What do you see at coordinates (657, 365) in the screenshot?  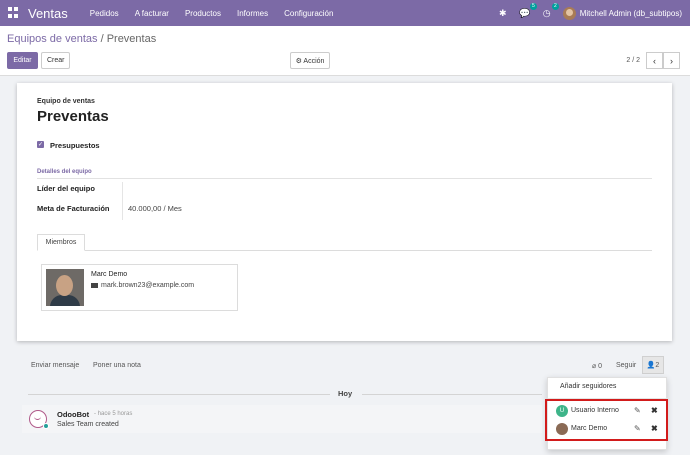 I see `followers-count: 2` at bounding box center [657, 365].